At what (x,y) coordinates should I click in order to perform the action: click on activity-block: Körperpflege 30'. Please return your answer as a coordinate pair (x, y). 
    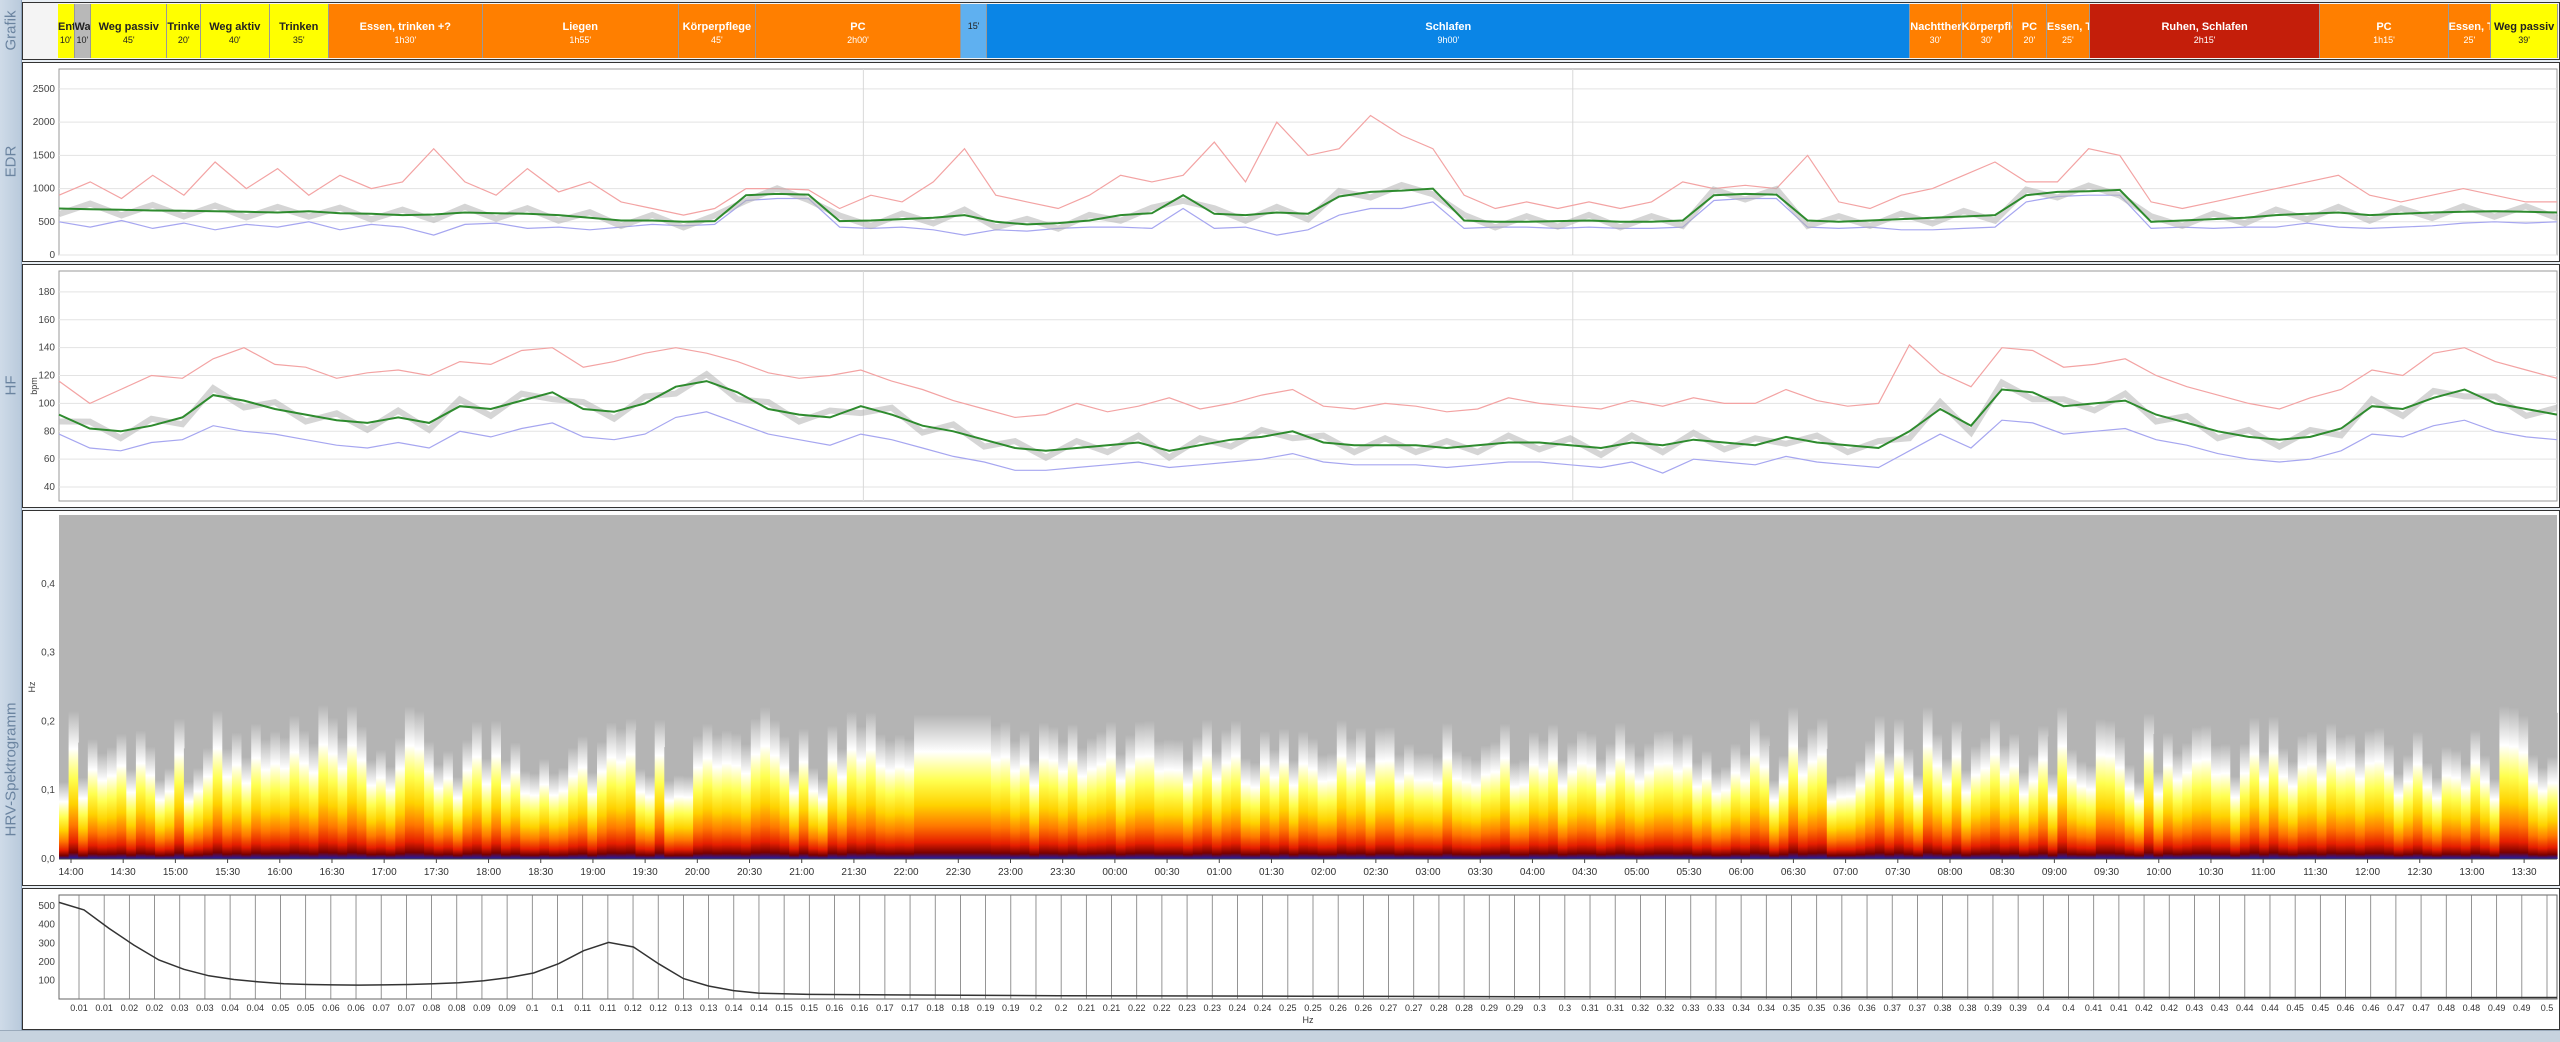
    Looking at the image, I should click on (1987, 31).